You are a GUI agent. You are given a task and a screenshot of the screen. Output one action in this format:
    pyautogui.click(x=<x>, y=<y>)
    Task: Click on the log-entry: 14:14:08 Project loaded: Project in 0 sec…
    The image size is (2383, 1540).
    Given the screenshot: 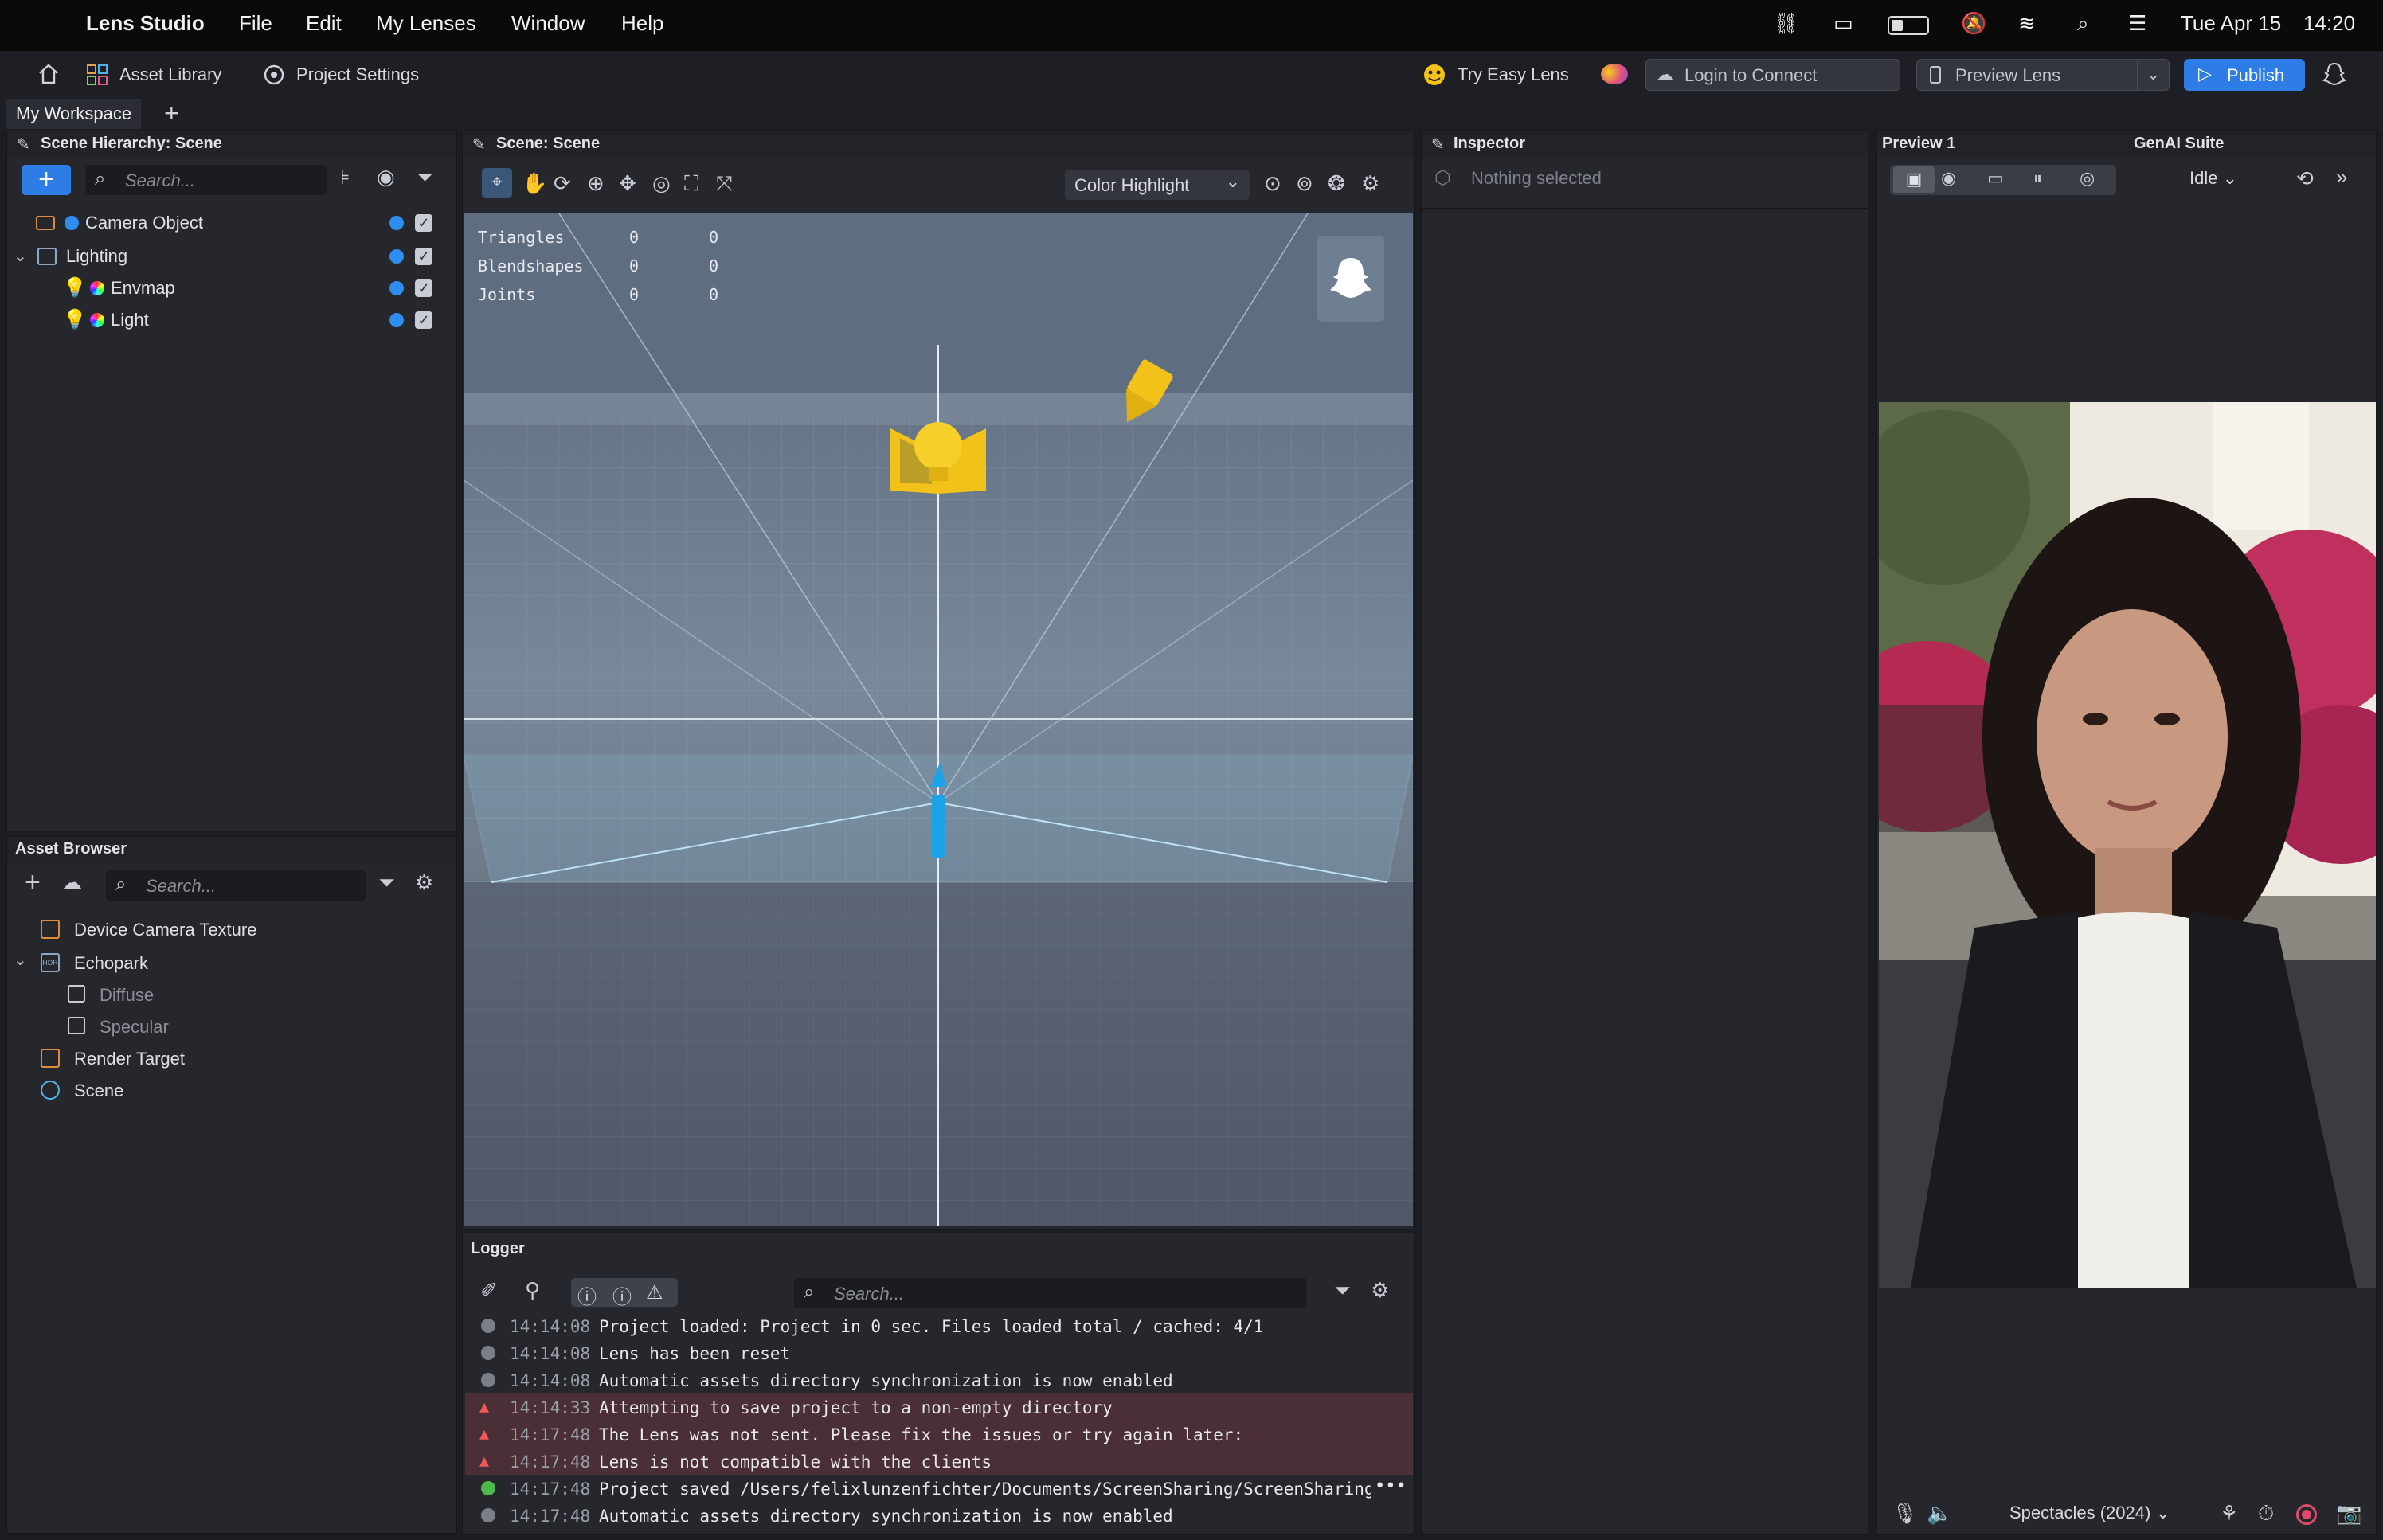 What is the action you would take?
    pyautogui.click(x=939, y=1325)
    